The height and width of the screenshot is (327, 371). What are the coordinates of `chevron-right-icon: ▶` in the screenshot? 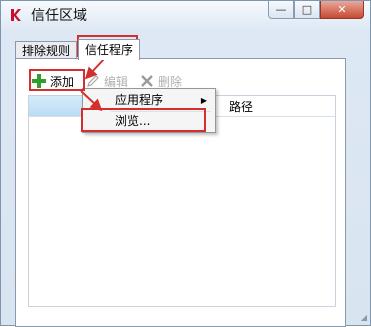 It's located at (203, 100).